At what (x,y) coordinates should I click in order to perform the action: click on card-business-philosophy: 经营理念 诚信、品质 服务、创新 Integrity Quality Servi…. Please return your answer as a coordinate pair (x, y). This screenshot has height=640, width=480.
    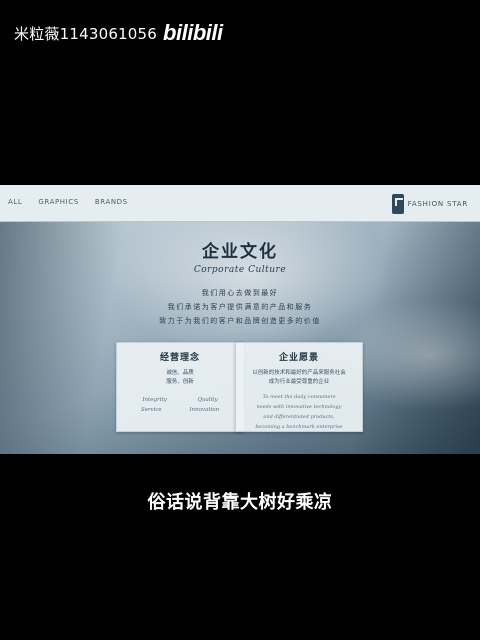
    Looking at the image, I should click on (180, 387).